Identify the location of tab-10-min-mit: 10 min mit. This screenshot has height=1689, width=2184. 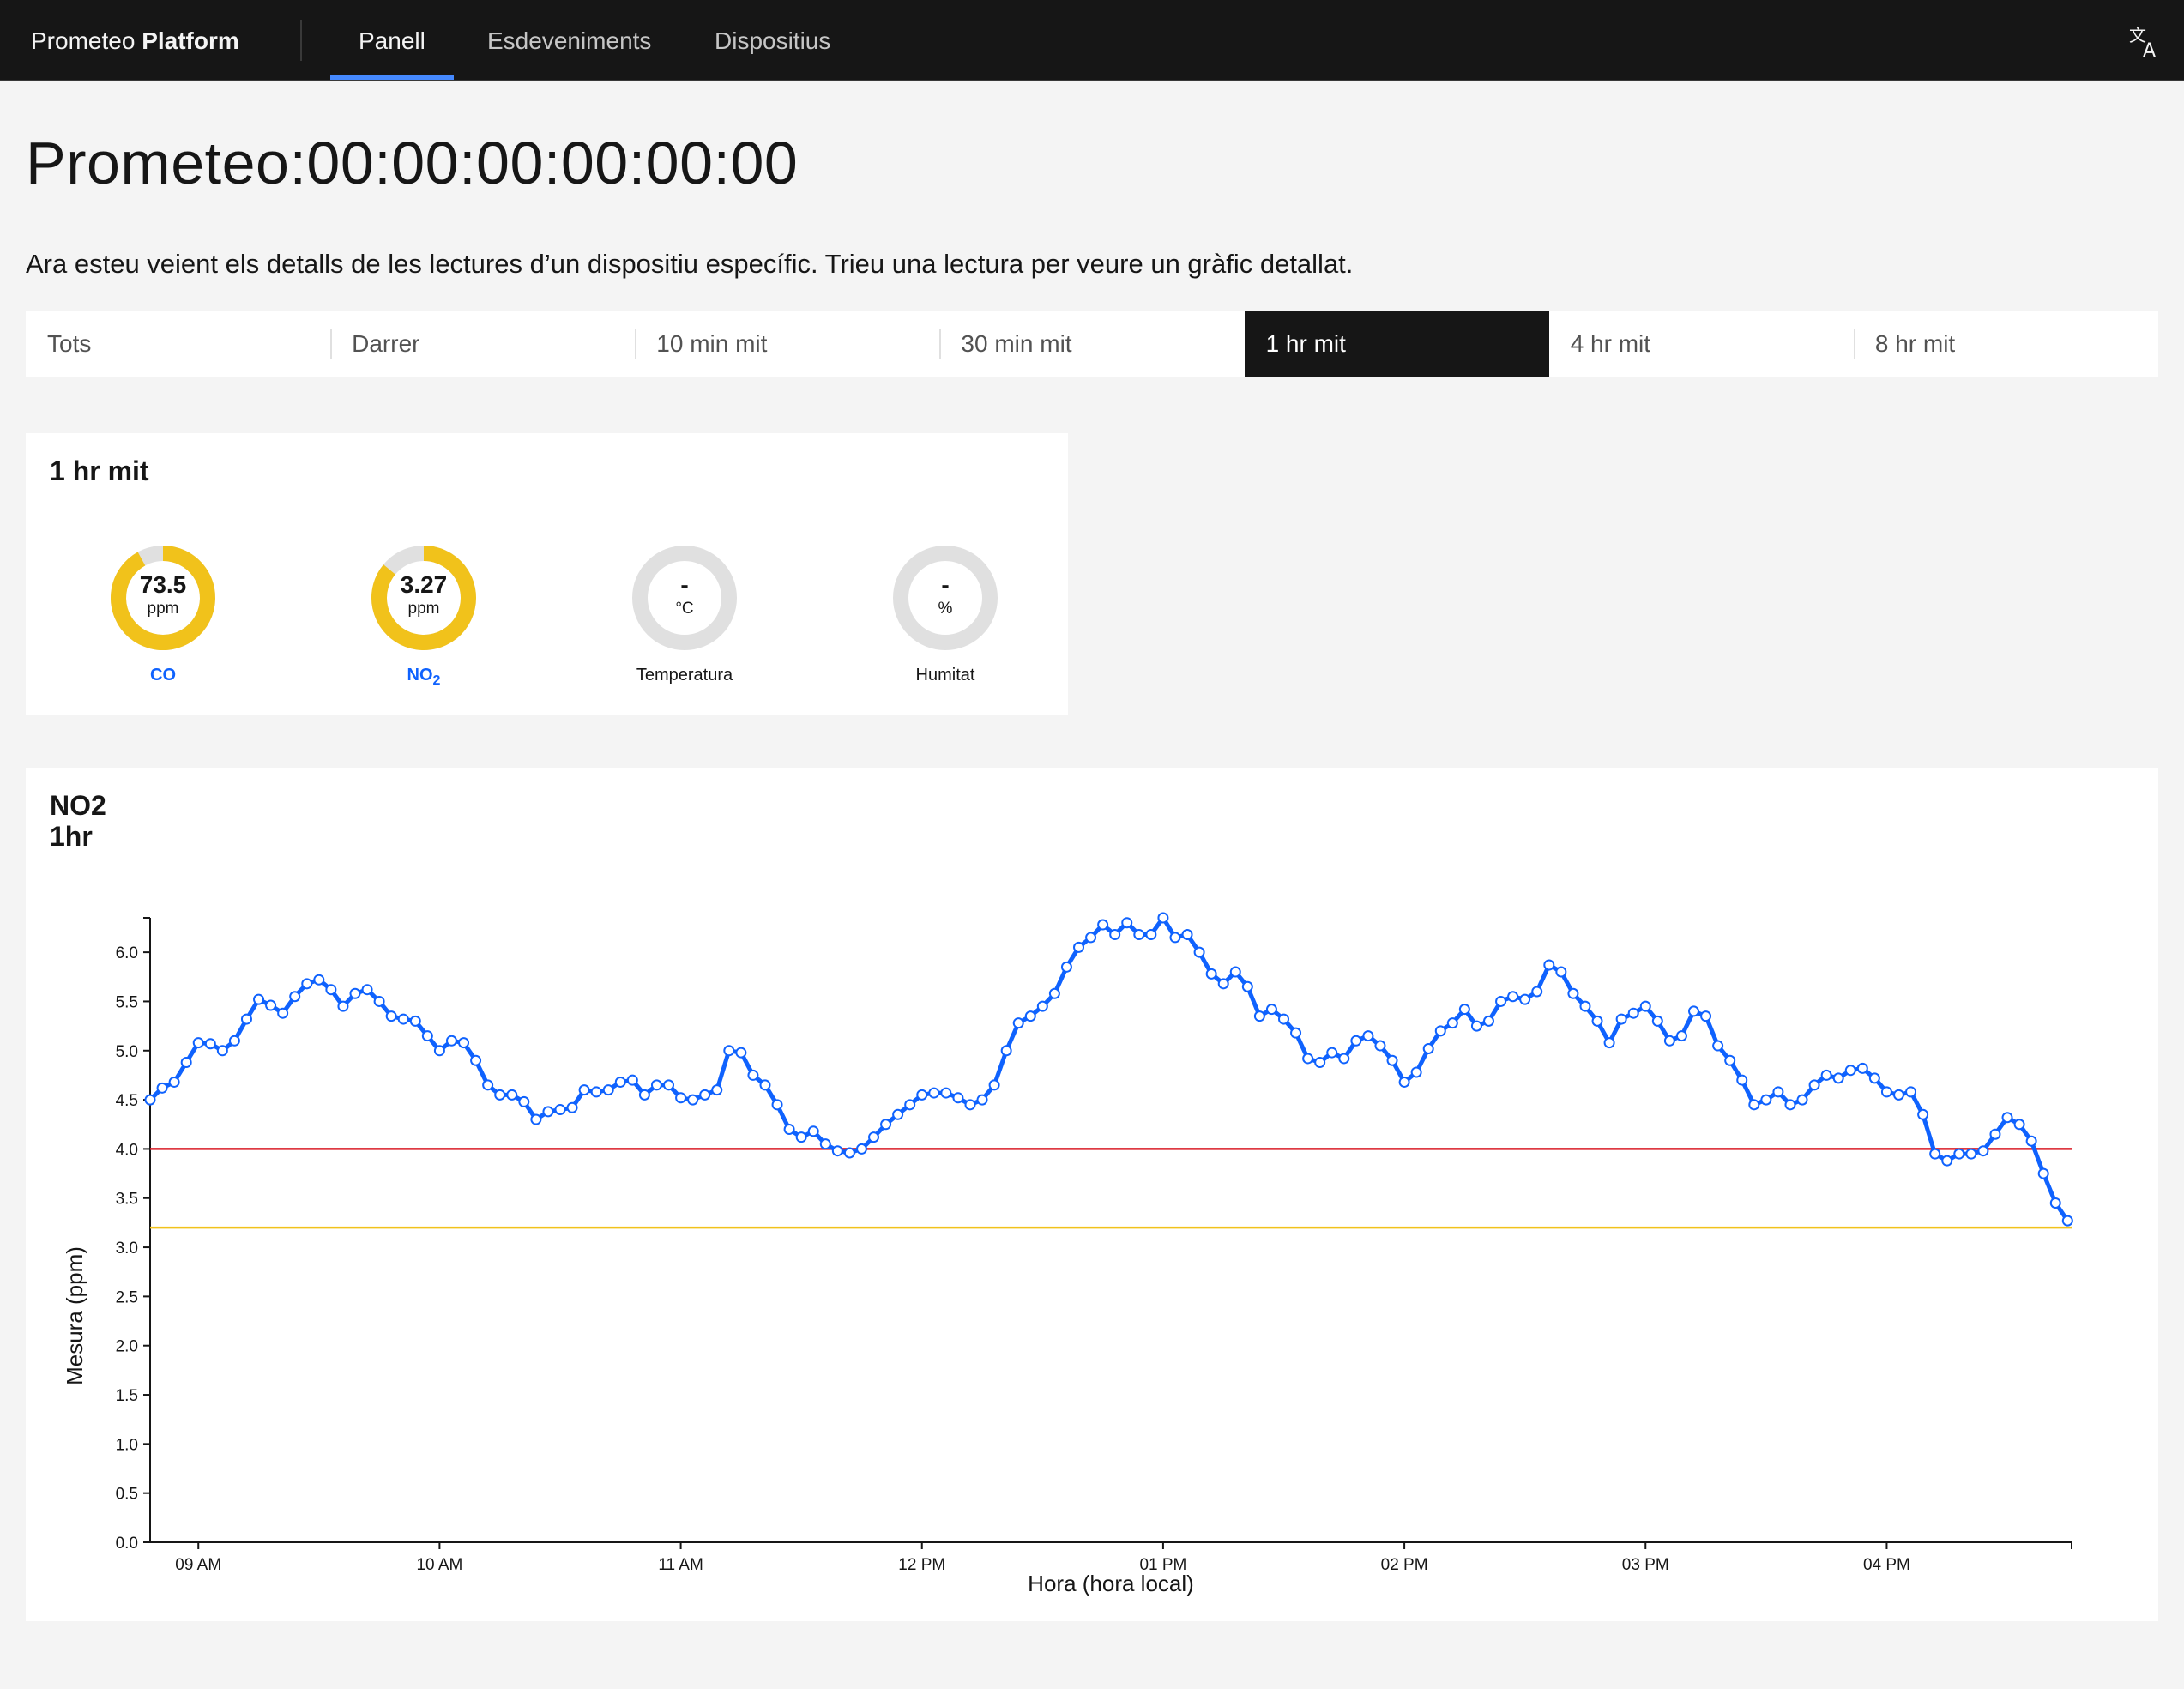
(787, 344).